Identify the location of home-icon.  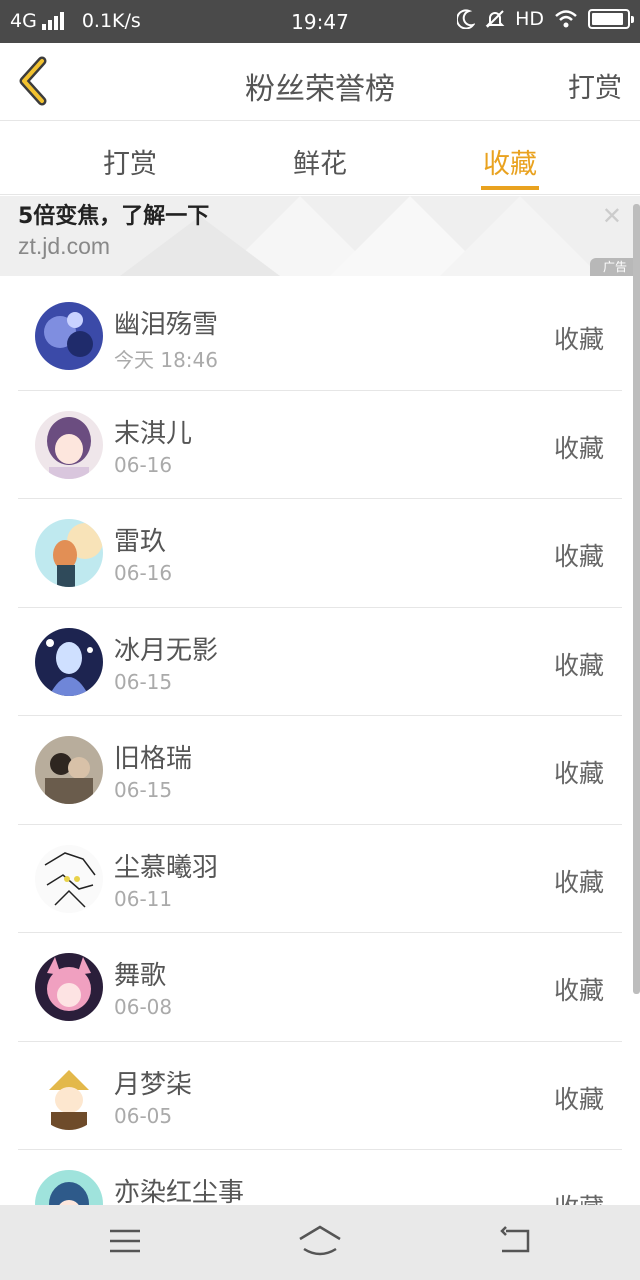
(320, 1240).